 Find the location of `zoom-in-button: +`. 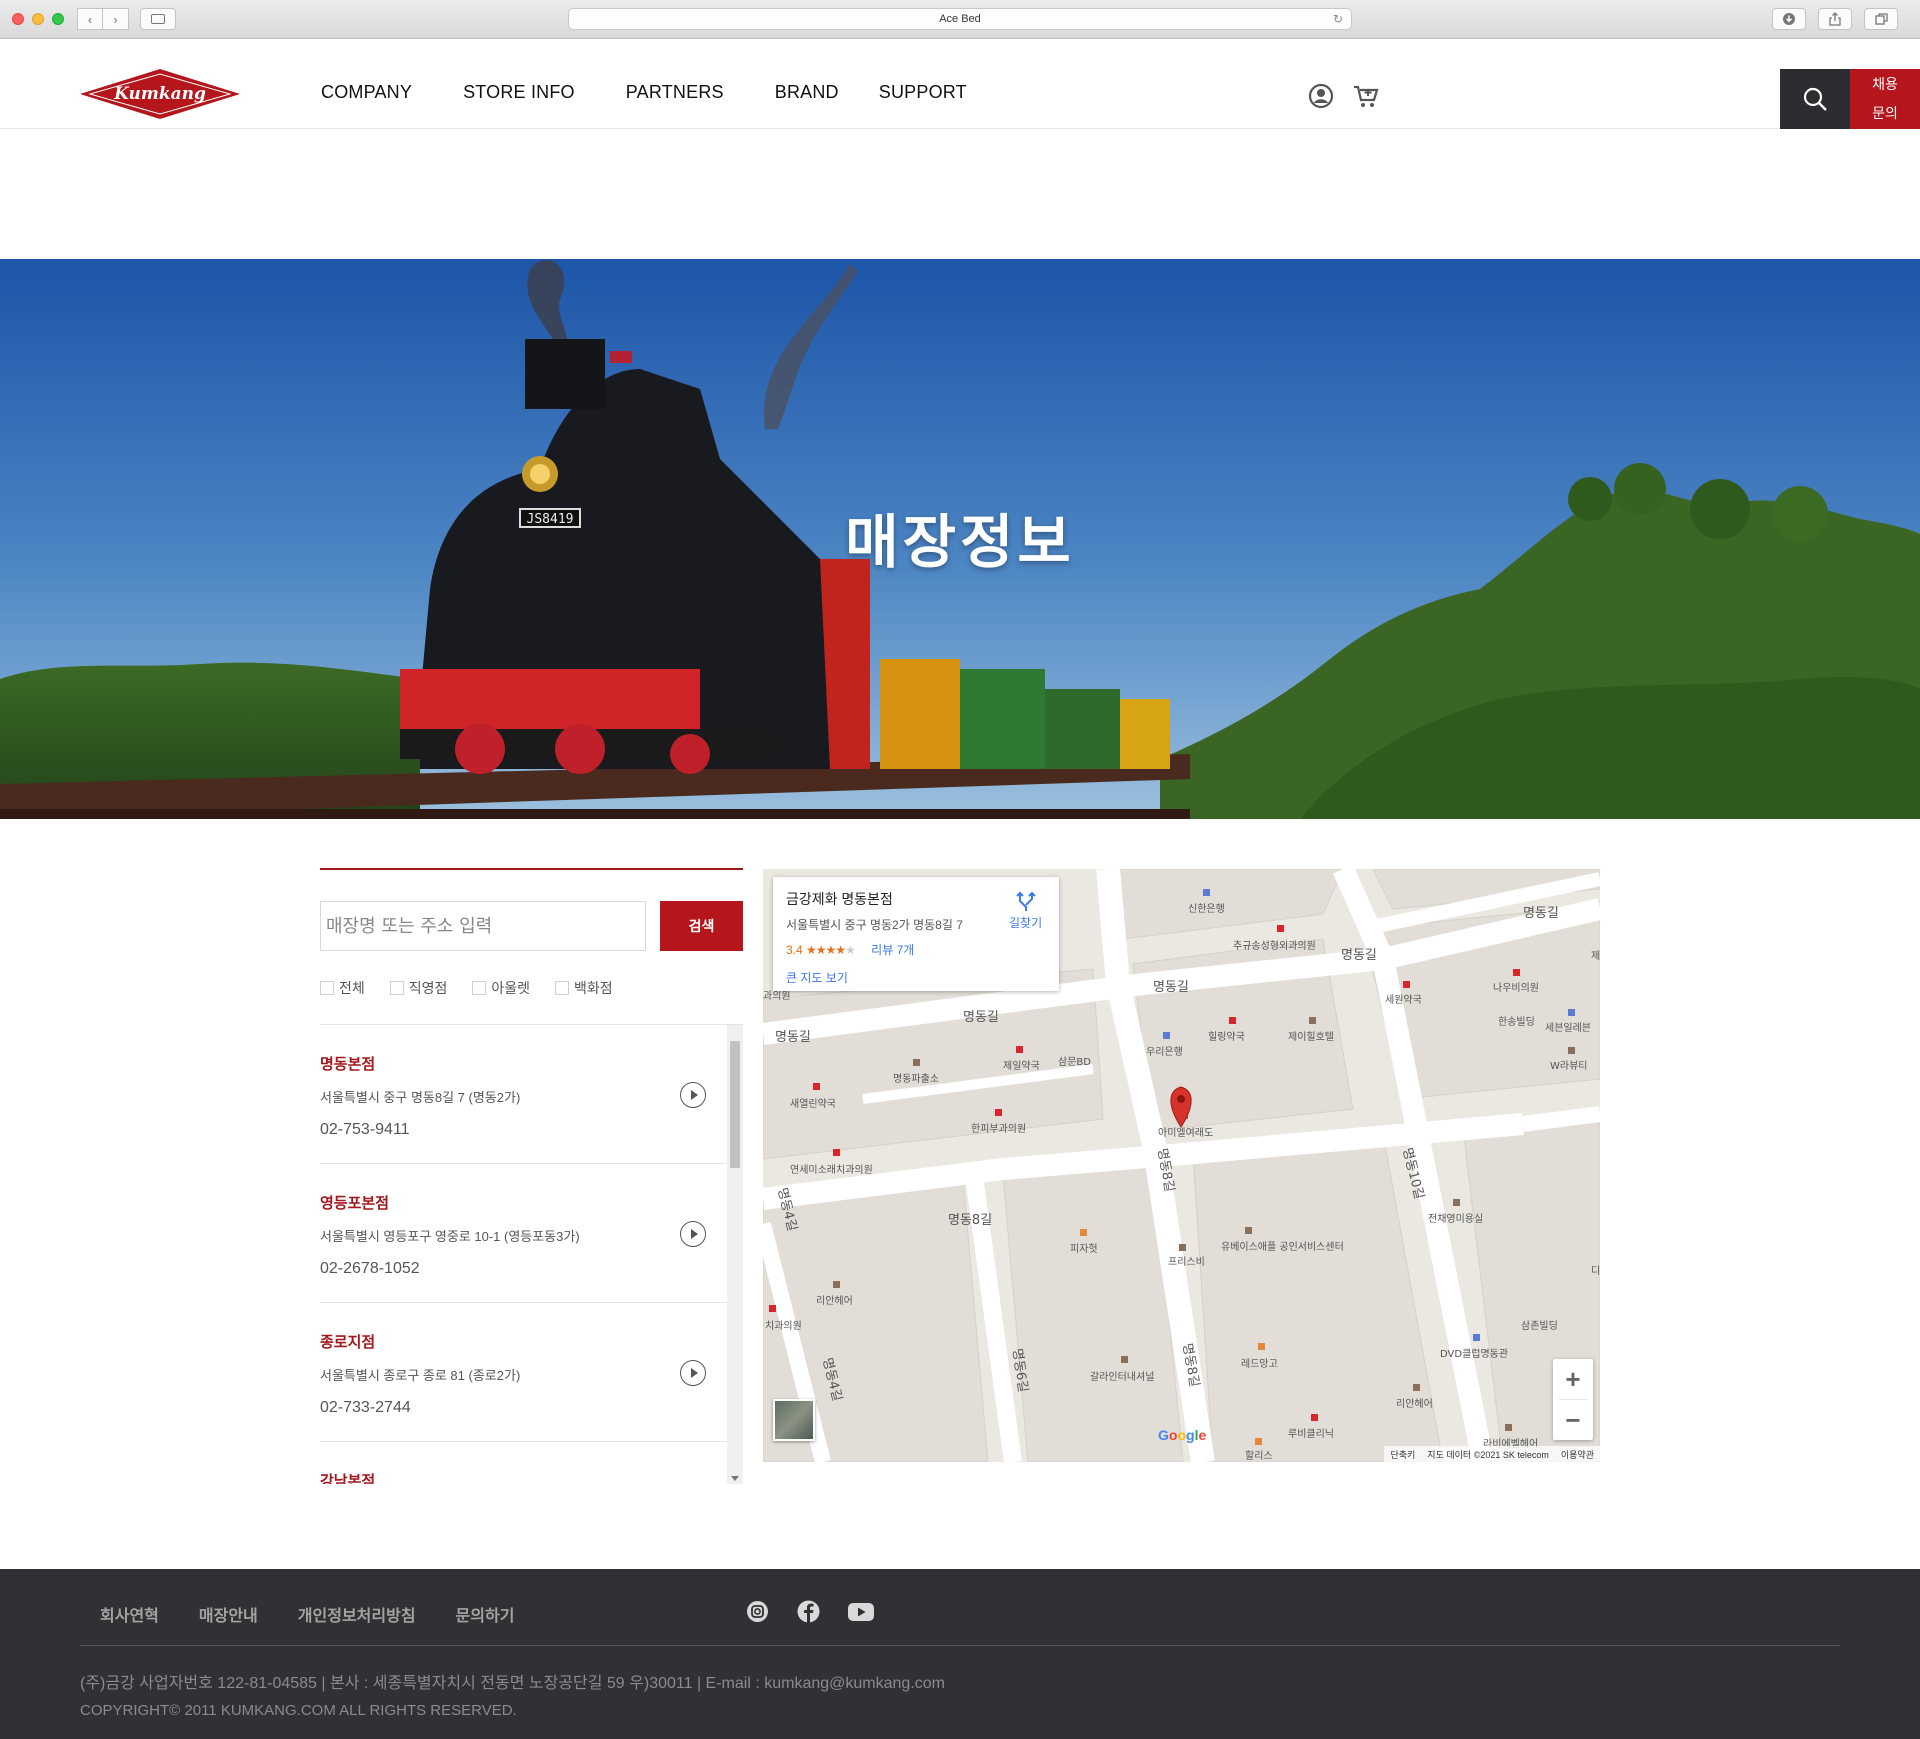

zoom-in-button: + is located at coordinates (1573, 1379).